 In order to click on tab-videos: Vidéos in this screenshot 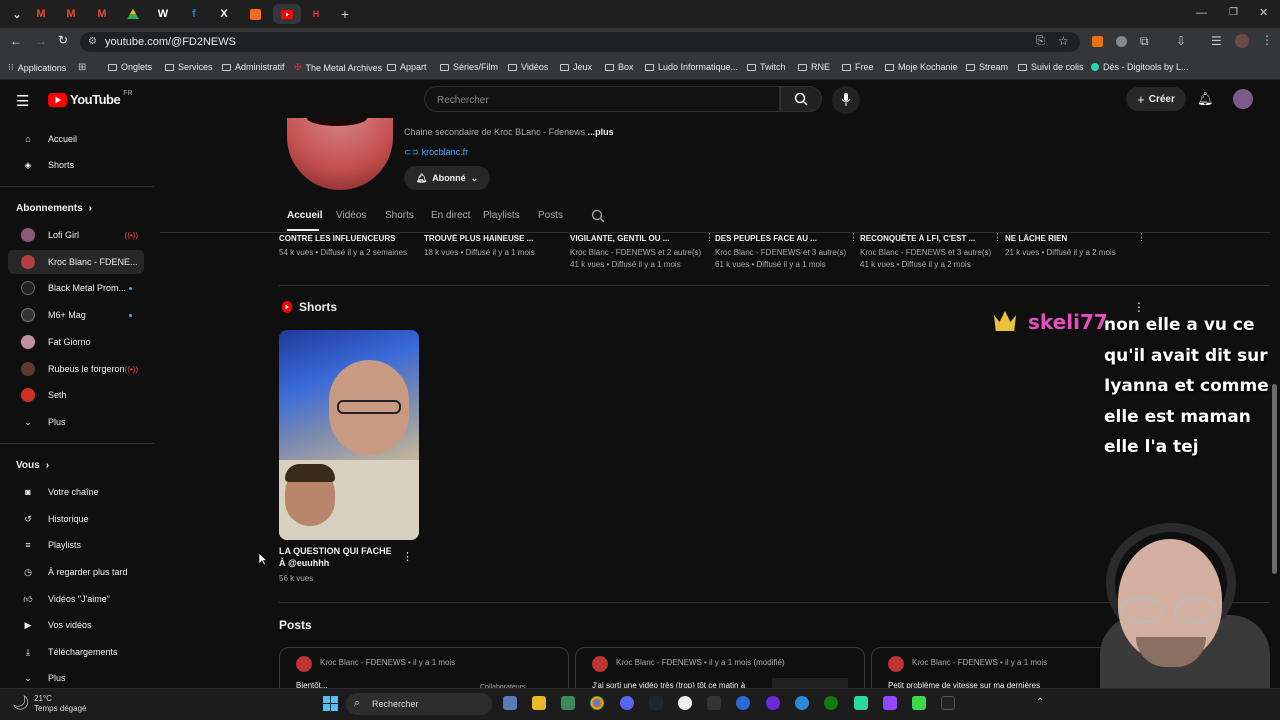, I will do `click(351, 215)`.